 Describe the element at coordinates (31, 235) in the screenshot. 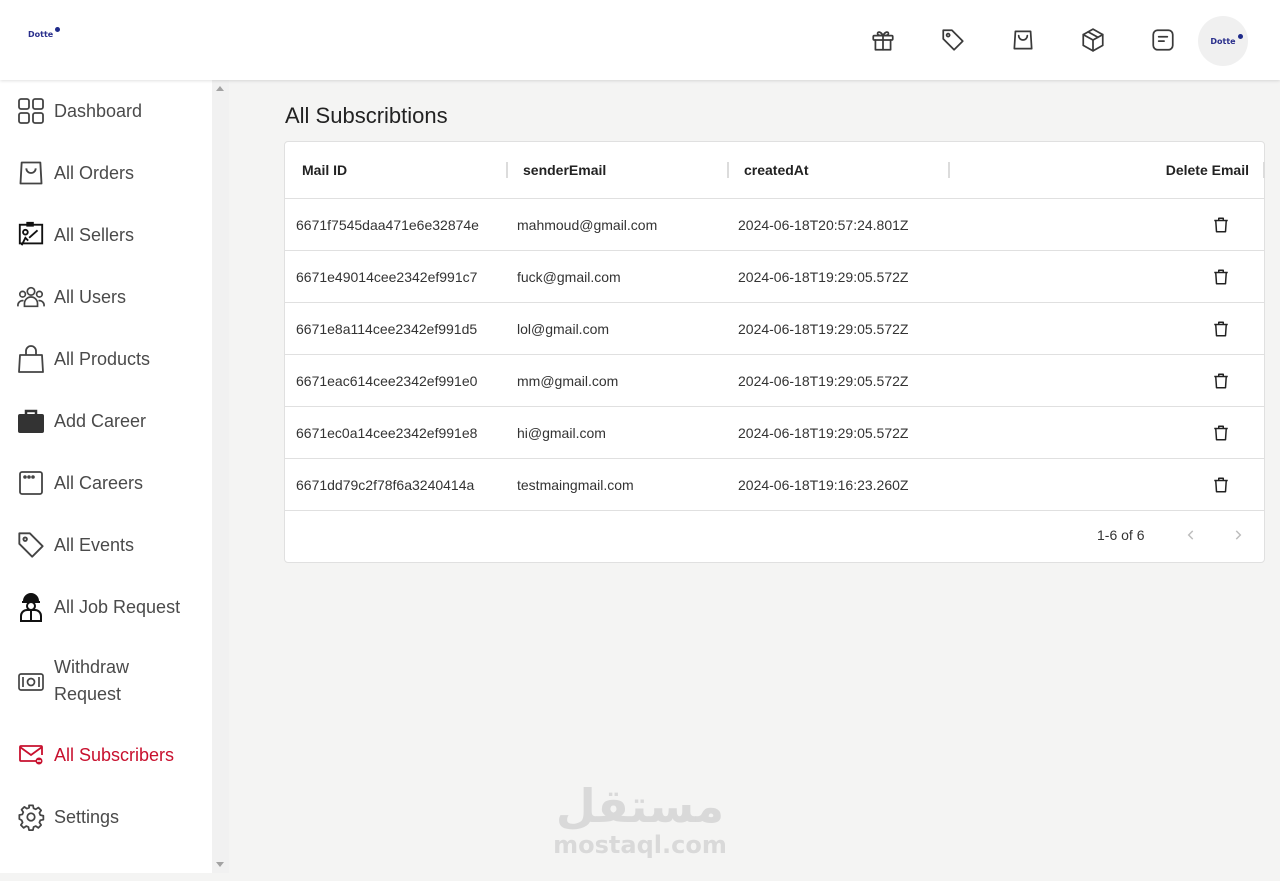

I see `sellers-icon` at that location.